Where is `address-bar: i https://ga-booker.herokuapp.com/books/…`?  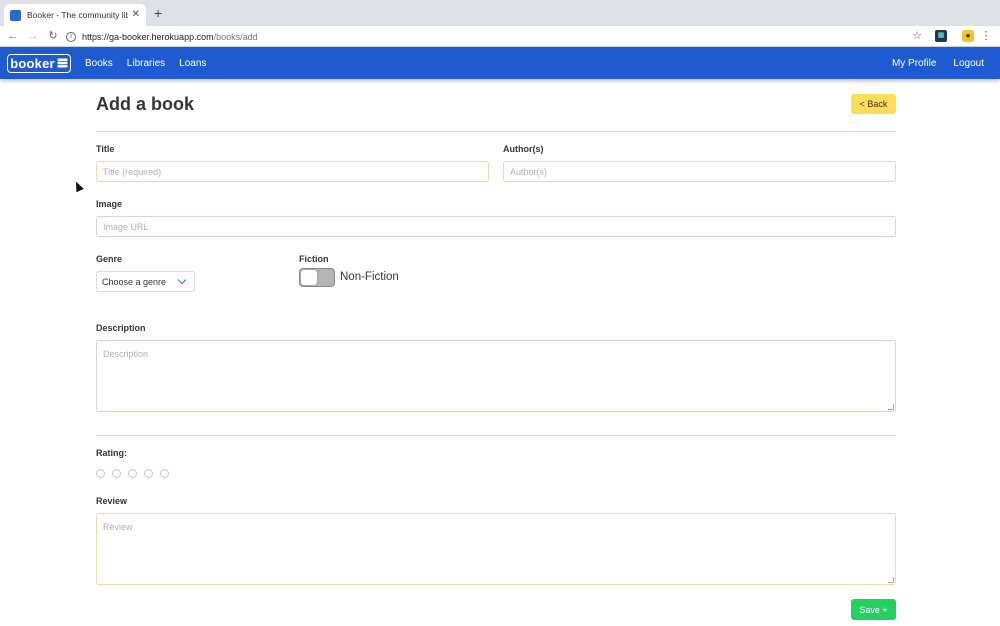
address-bar: i https://ga-booker.herokuapp.com/books/… is located at coordinates (495, 36).